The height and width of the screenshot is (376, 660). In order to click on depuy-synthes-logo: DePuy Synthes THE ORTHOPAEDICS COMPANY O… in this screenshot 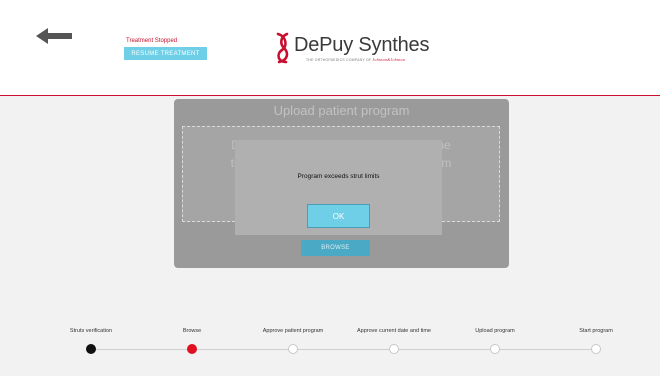, I will do `click(350, 49)`.